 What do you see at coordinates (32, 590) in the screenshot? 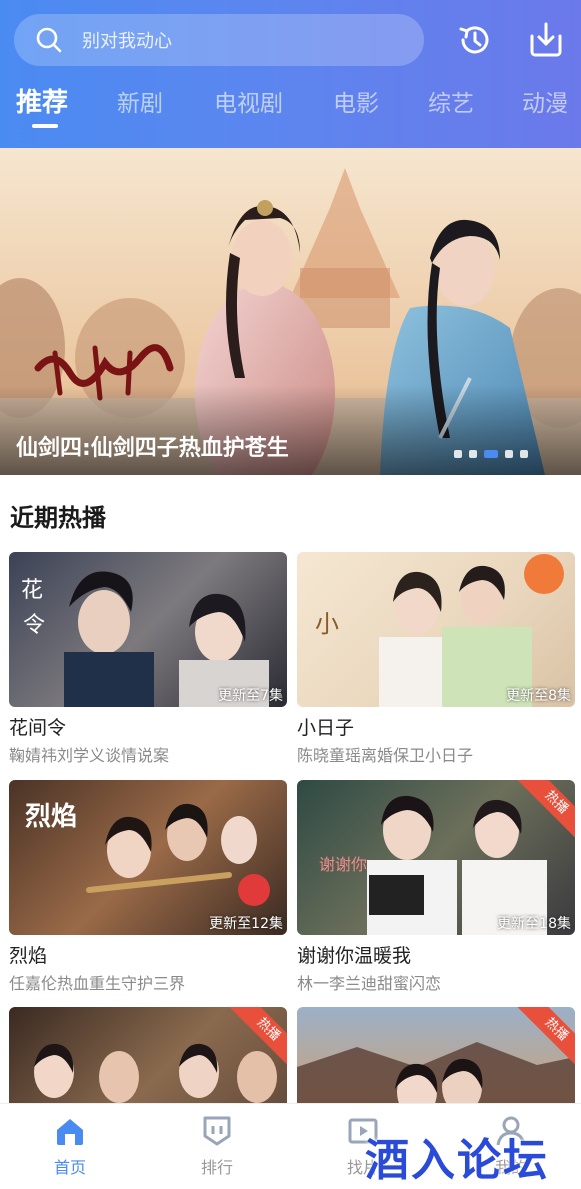
I see `svg-text: 花` at bounding box center [32, 590].